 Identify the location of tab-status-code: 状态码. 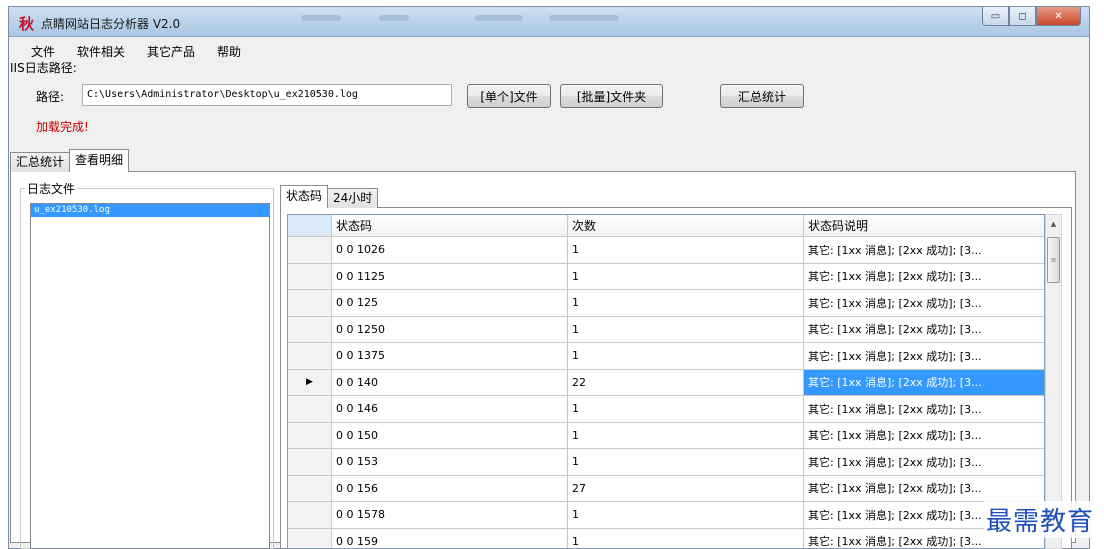
(304, 196).